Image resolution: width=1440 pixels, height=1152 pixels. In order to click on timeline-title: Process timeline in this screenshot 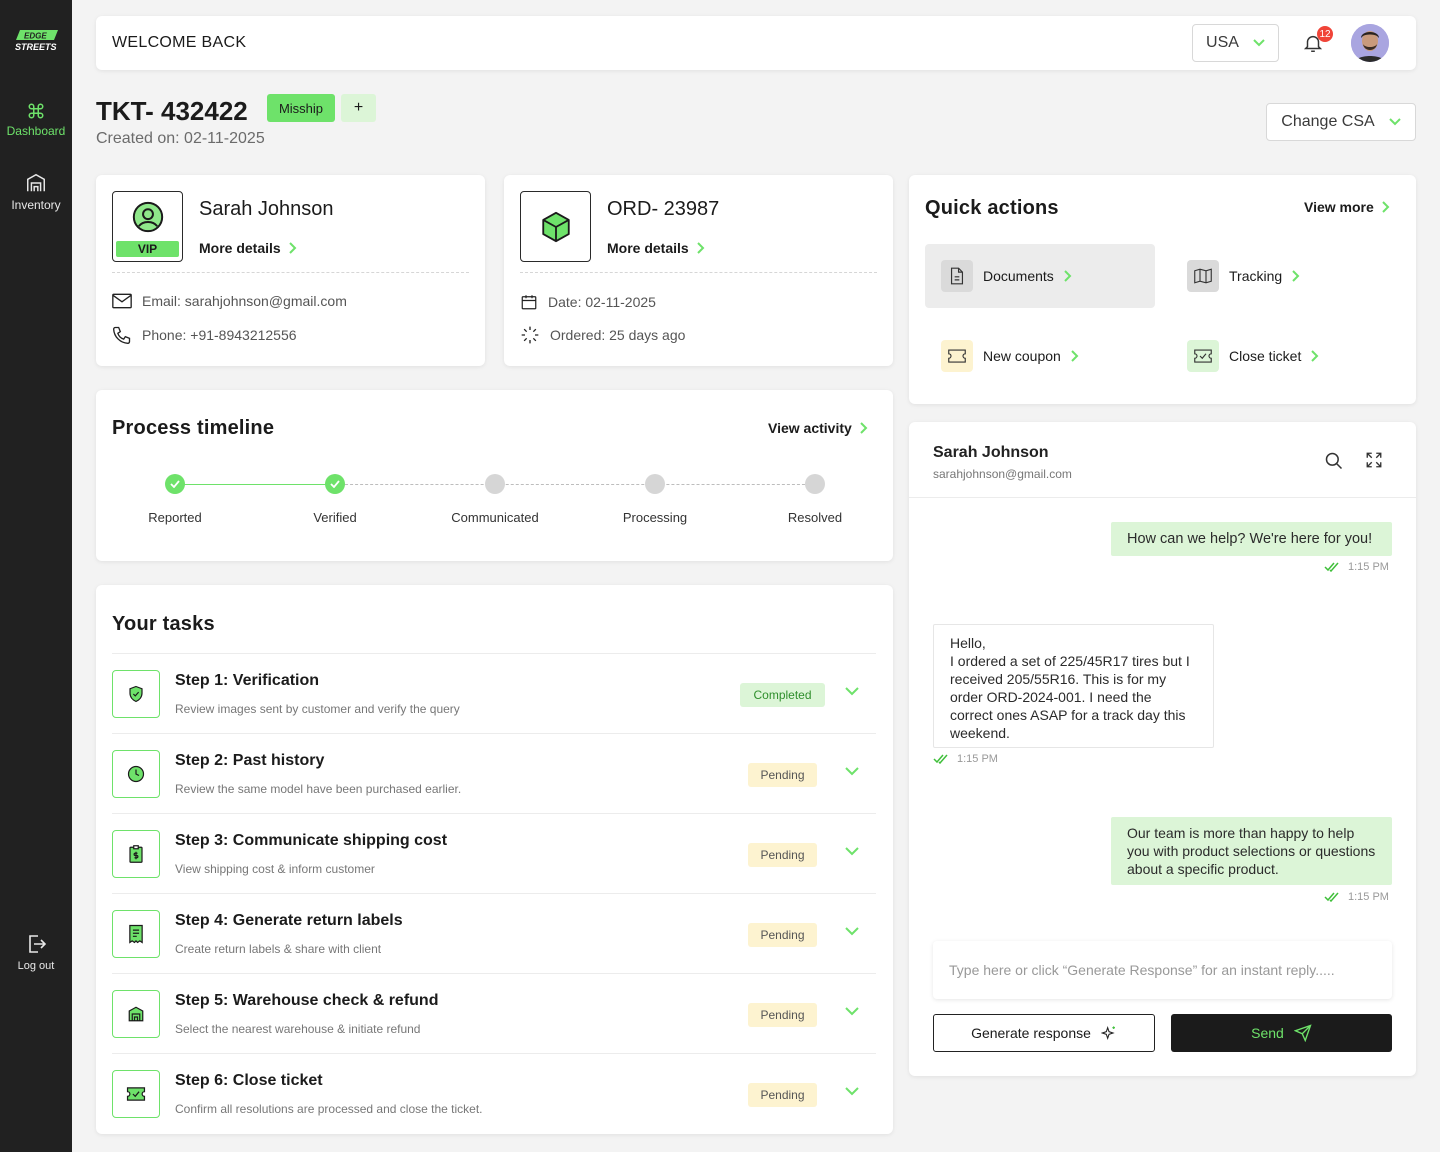, I will do `click(193, 428)`.